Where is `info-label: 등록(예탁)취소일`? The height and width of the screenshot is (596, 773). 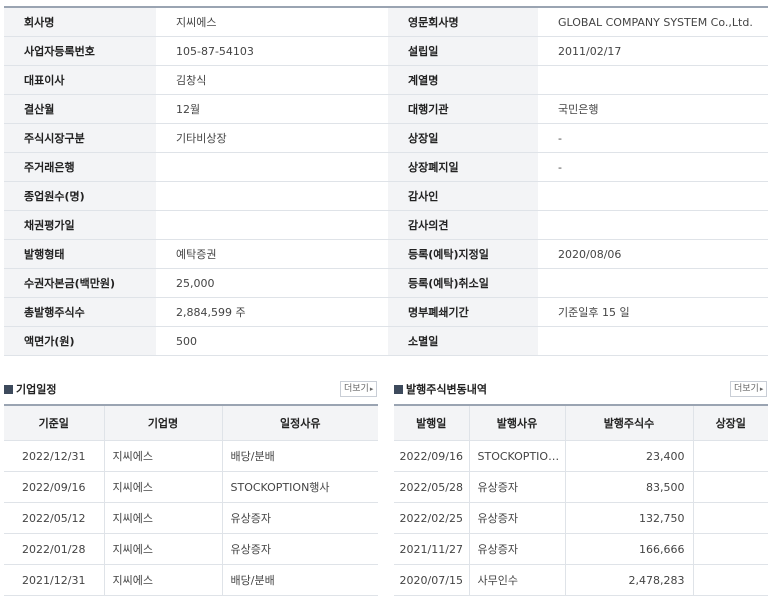
info-label: 등록(예탁)취소일 is located at coordinates (463, 283).